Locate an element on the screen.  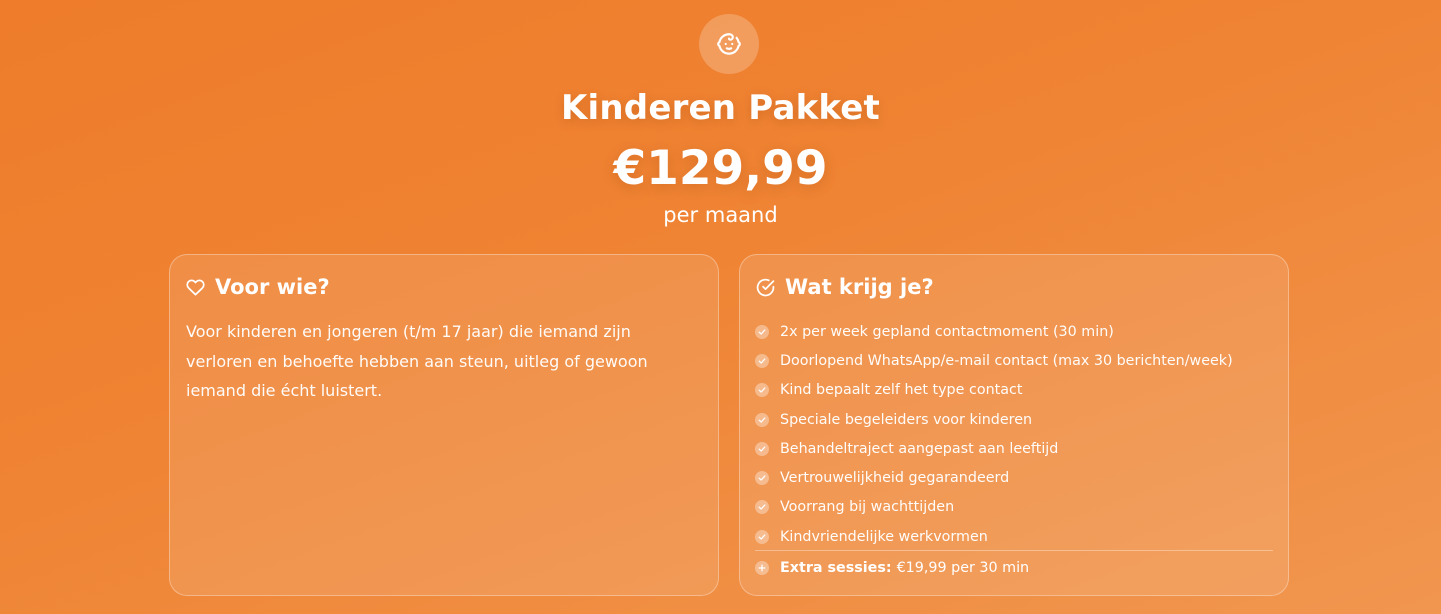
feature-text: Voorrang bij wachttijden is located at coordinates (867, 507).